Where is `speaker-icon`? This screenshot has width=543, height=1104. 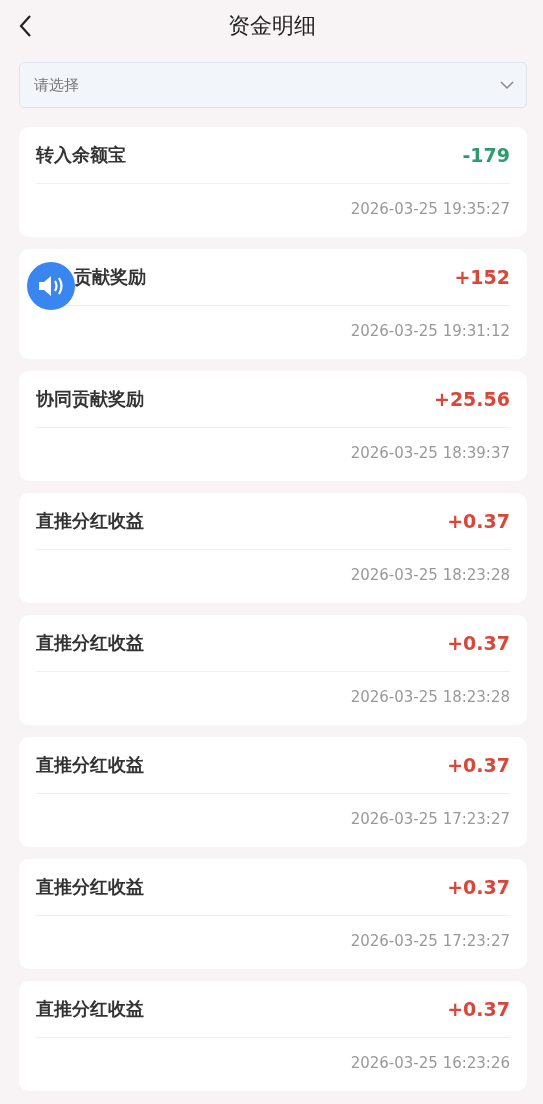 speaker-icon is located at coordinates (51, 286).